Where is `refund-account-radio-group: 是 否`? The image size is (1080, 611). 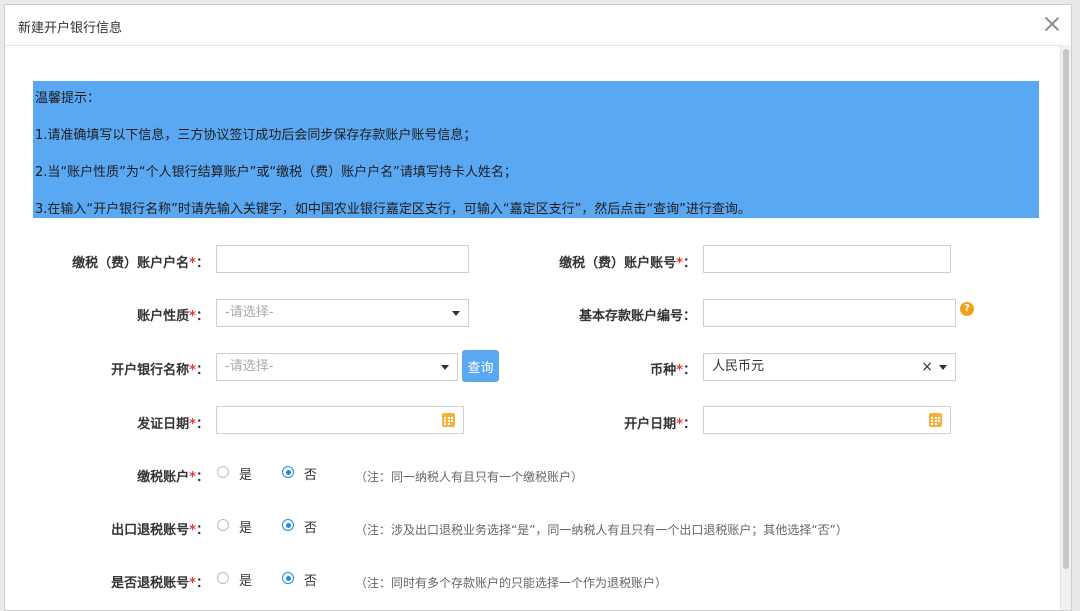
refund-account-radio-group: 是 否 is located at coordinates (277, 579).